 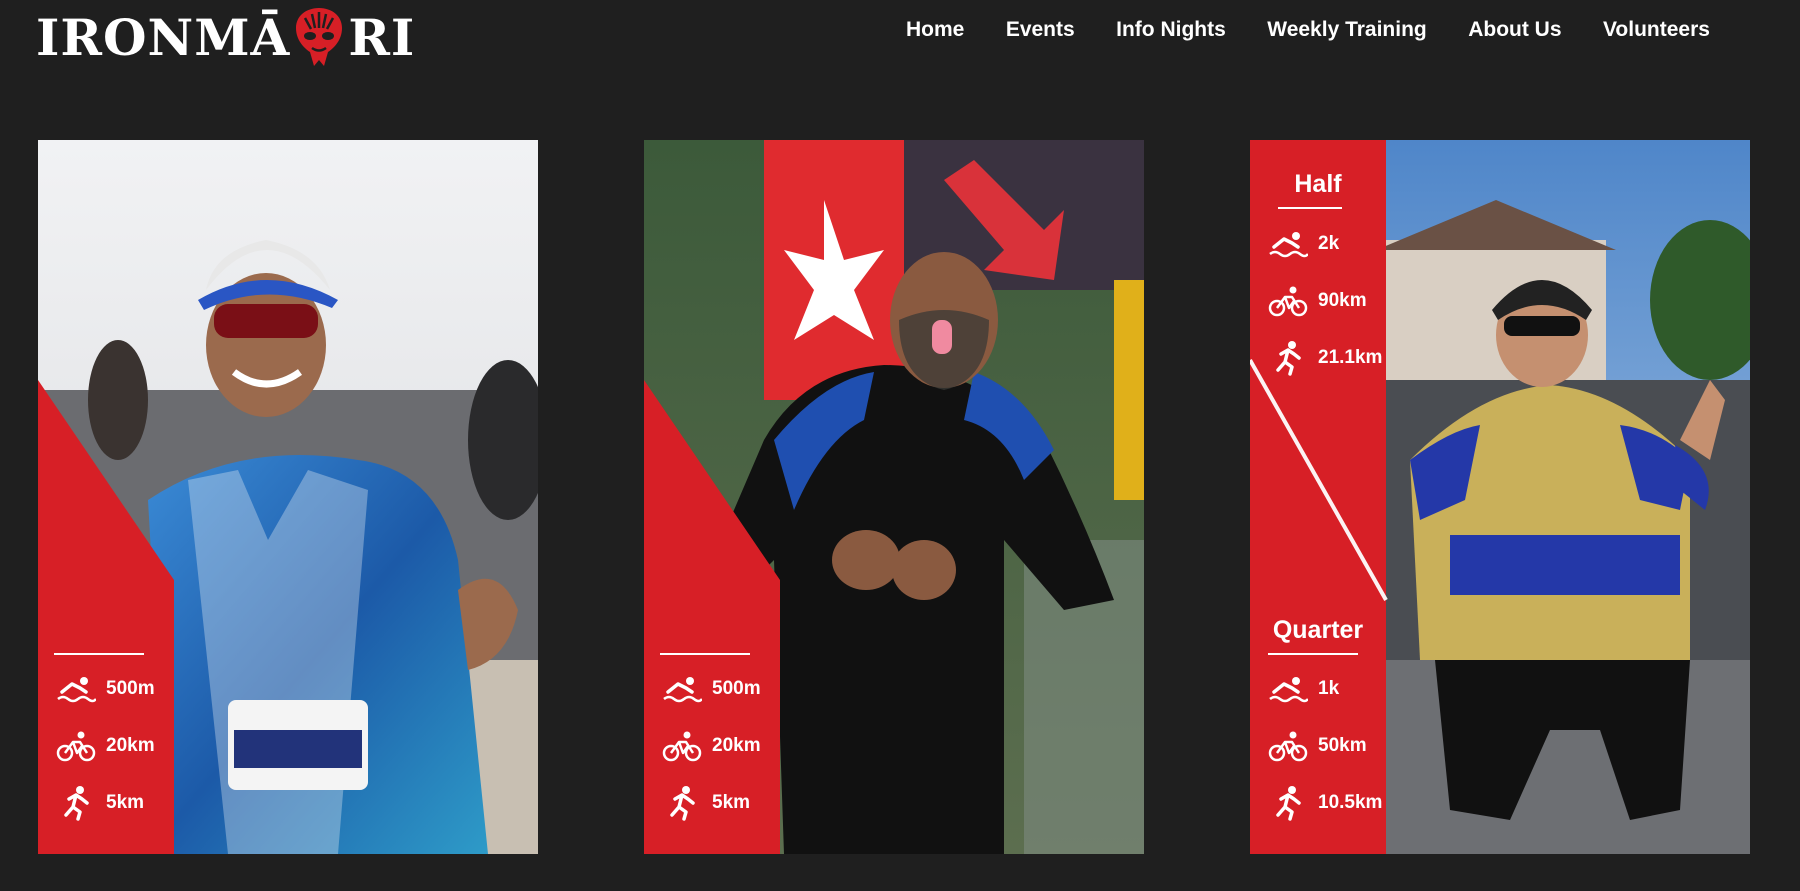 What do you see at coordinates (163, 37) in the screenshot?
I see `logo-text-left: IRONMĀ` at bounding box center [163, 37].